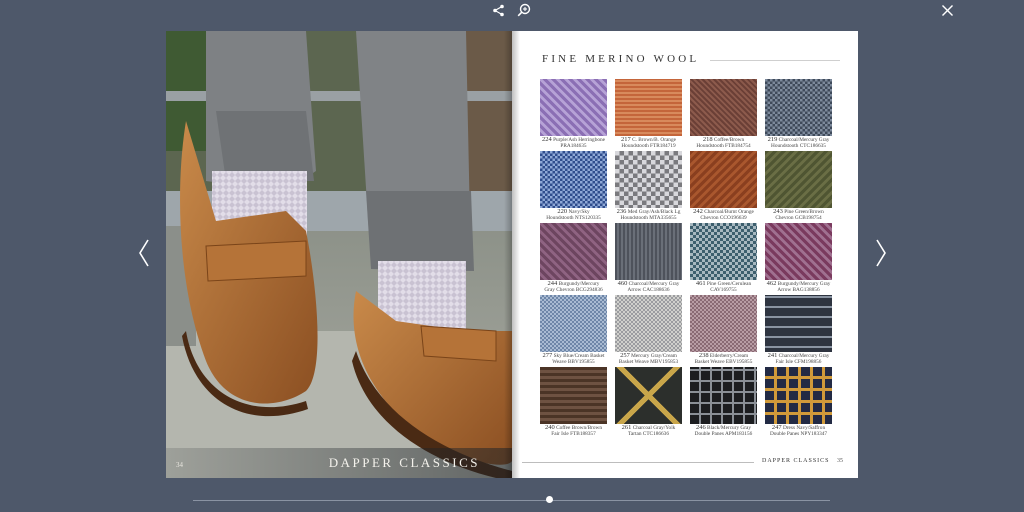  I want to click on swatch-code: Fair Isle CFM198856, so click(798, 362).